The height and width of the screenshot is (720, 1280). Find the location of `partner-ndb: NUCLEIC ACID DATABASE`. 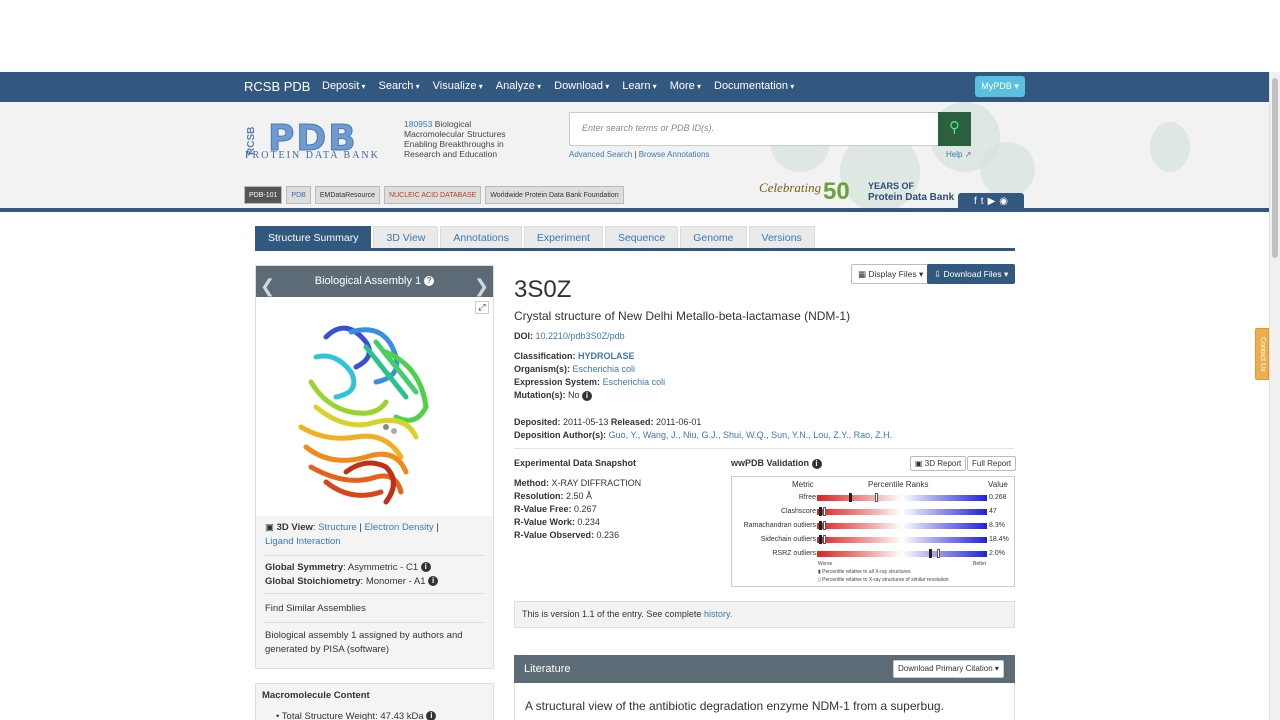

partner-ndb: NUCLEIC ACID DATABASE is located at coordinates (433, 195).